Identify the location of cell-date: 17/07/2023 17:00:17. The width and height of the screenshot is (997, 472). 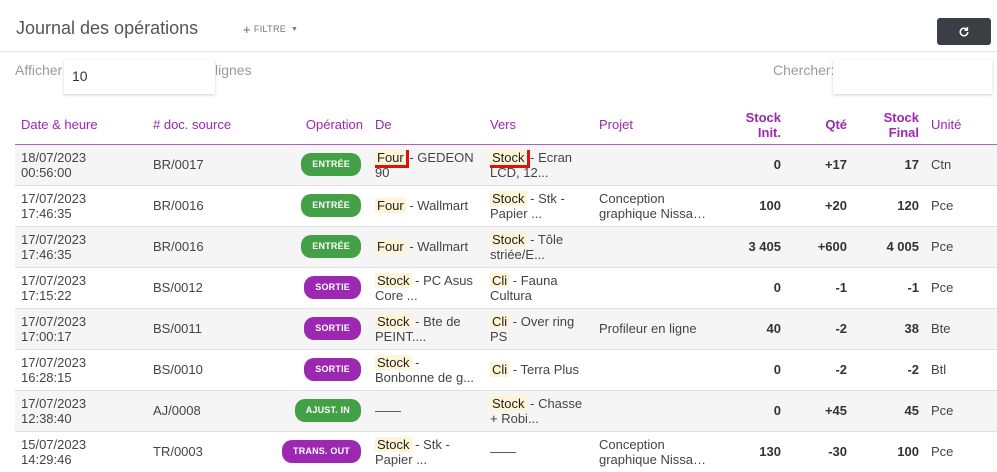
(81, 329).